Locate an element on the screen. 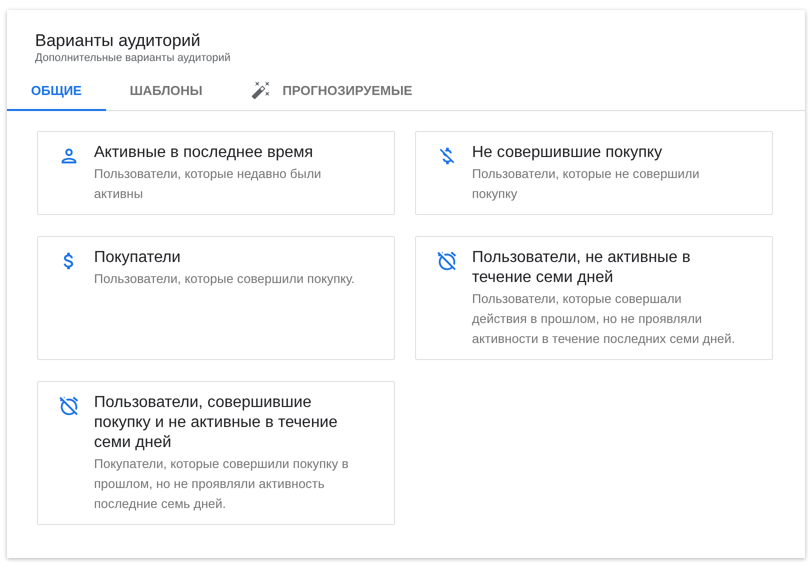  card-description: Покупатели, которые совершили покупку в прошлом, но не проявляли активность последние семь дней. is located at coordinates (222, 484).